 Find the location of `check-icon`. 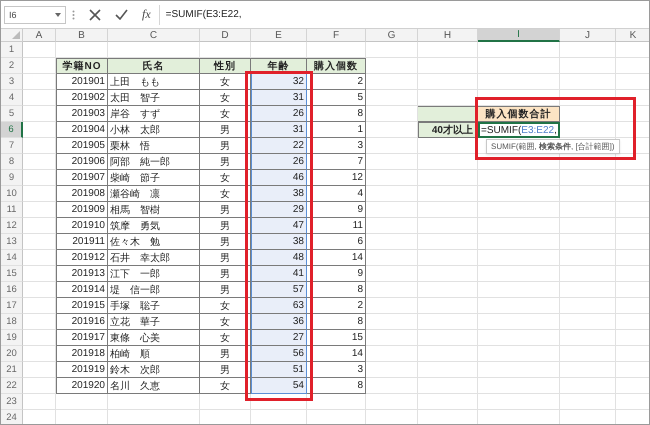

check-icon is located at coordinates (121, 14).